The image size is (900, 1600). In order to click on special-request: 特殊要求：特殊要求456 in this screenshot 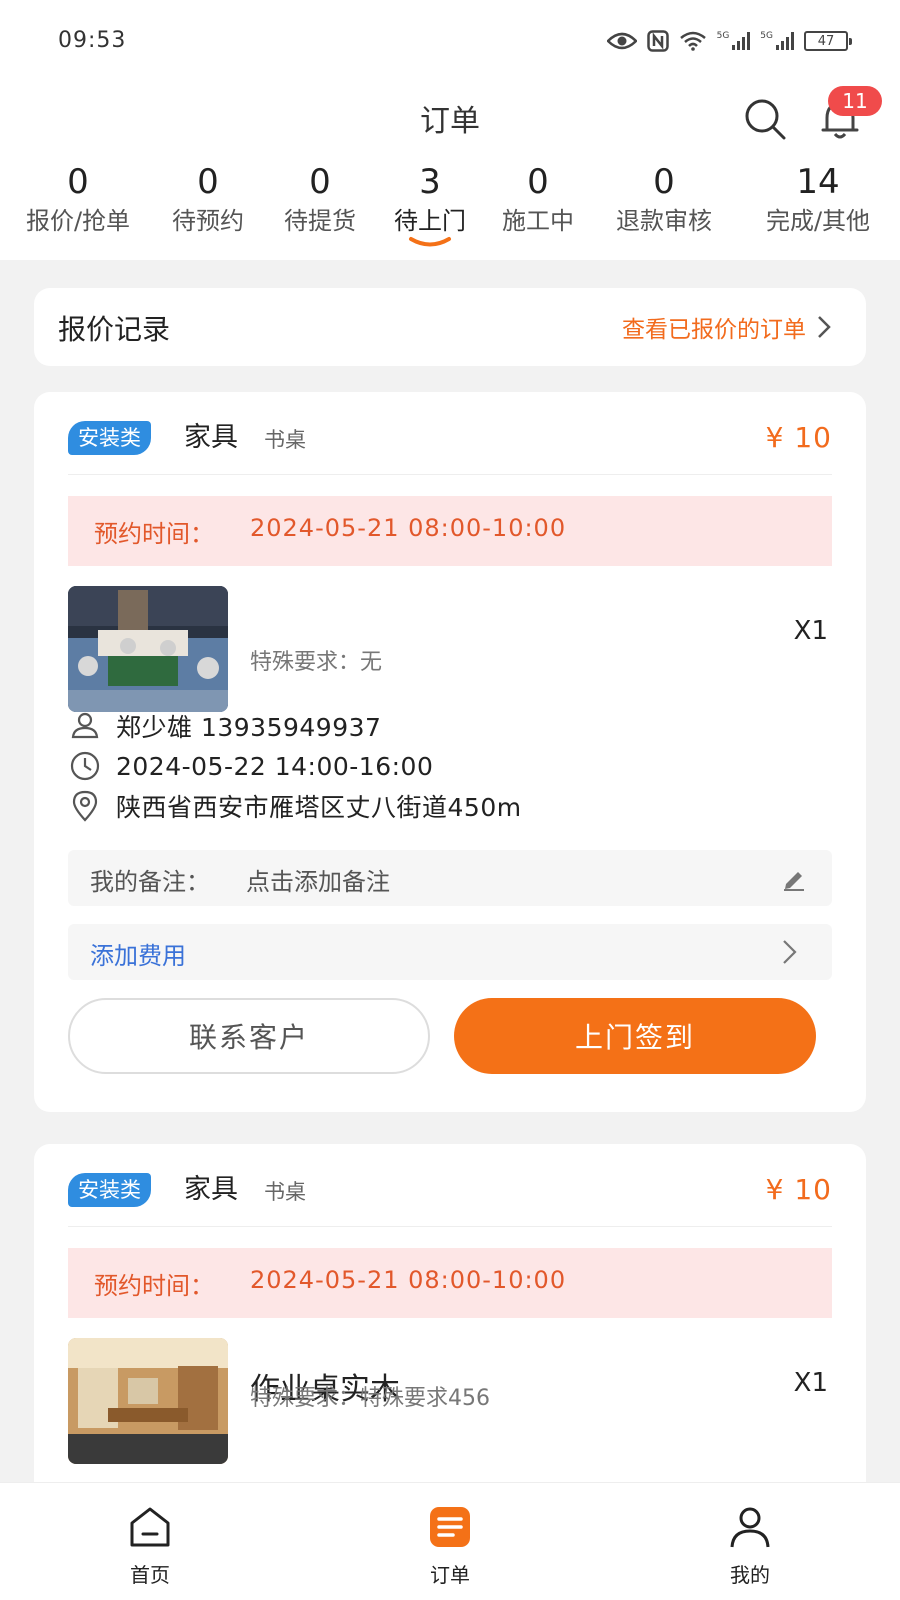, I will do `click(370, 1398)`.